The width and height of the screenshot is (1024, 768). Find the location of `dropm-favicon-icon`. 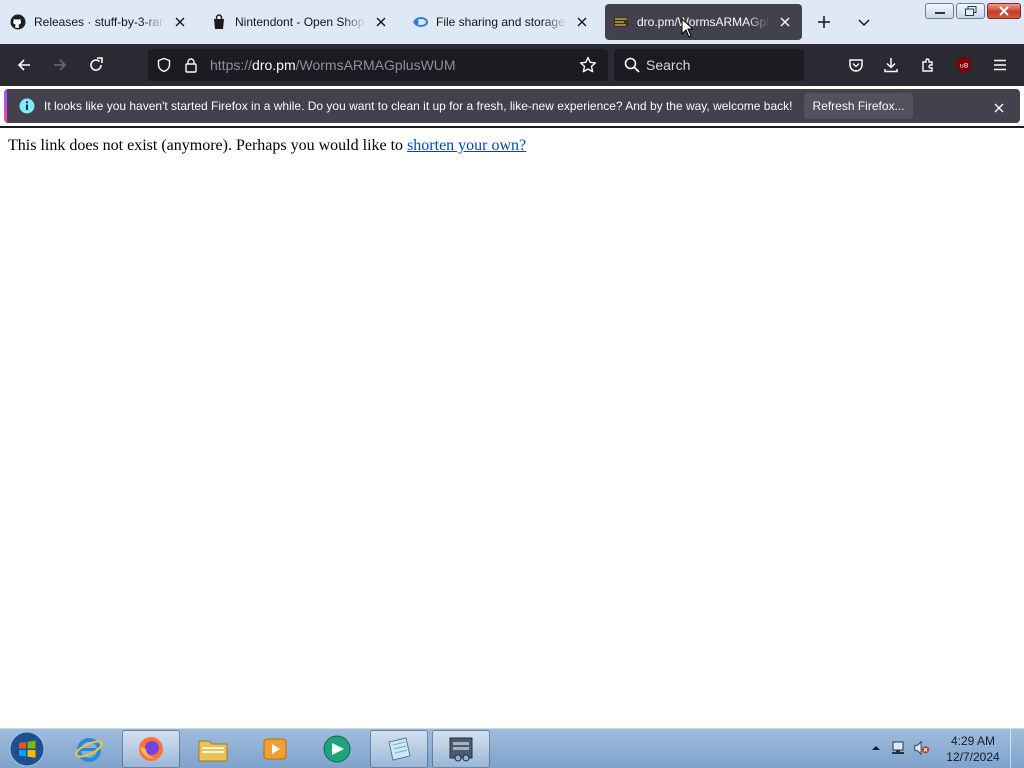

dropm-favicon-icon is located at coordinates (621, 22).